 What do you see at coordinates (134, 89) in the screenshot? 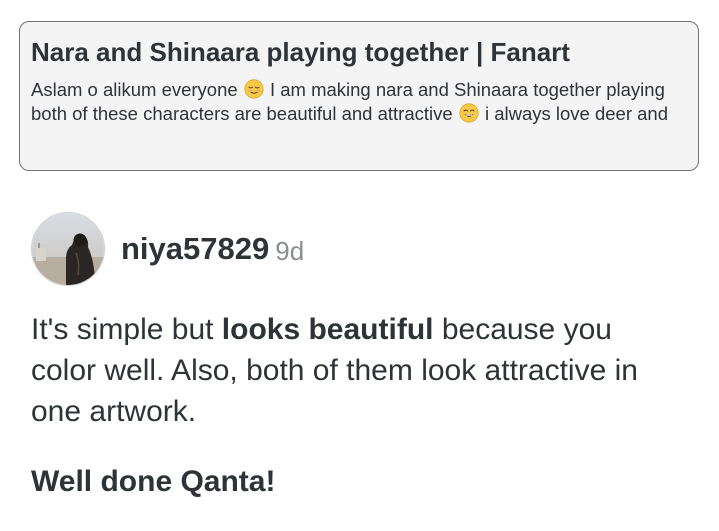
I see `post-excerpt-text-1: Aslam o alikum everyone` at bounding box center [134, 89].